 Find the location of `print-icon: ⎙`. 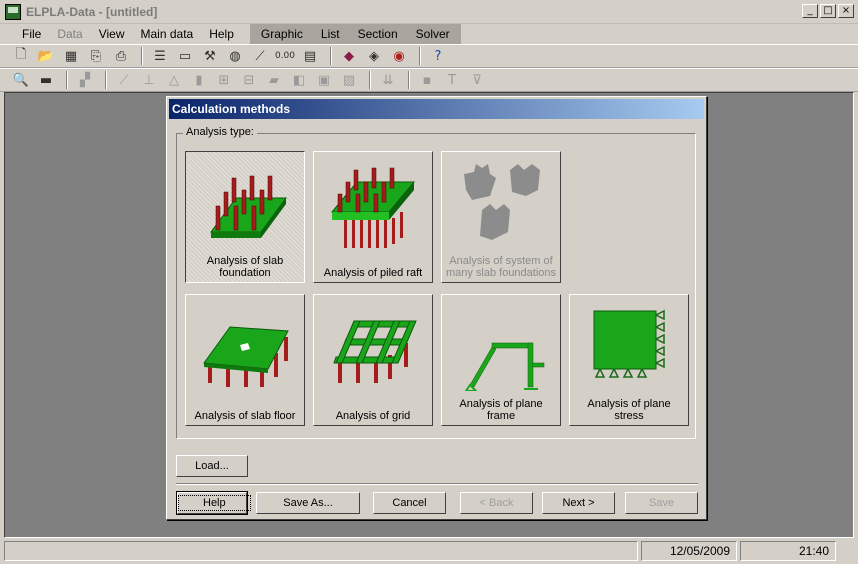

print-icon: ⎙ is located at coordinates (121, 56).